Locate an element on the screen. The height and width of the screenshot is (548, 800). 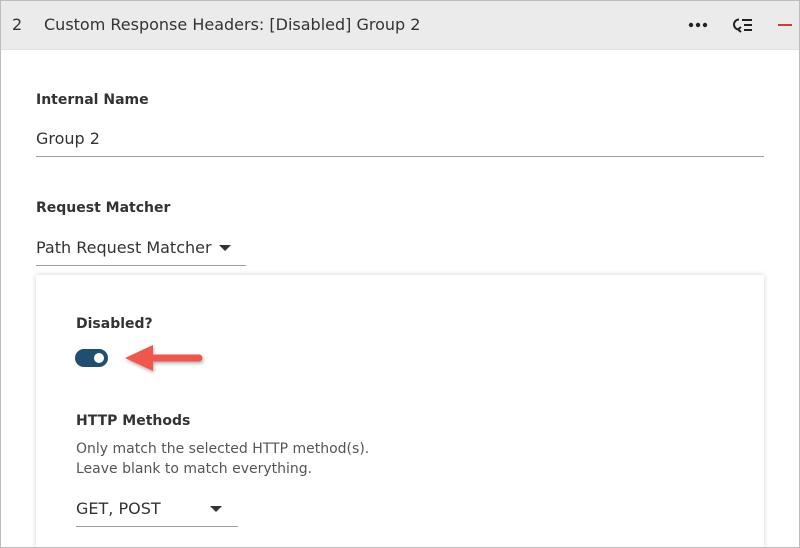
more-icon is located at coordinates (698, 25).